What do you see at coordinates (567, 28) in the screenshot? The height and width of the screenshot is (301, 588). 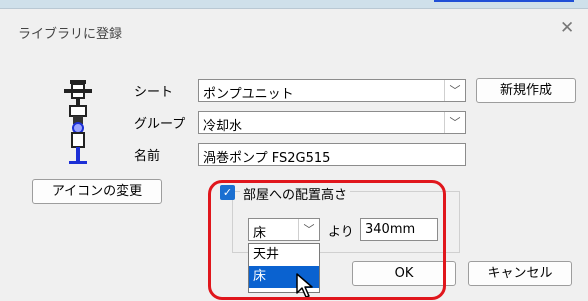 I see `close-icon: ✕` at bounding box center [567, 28].